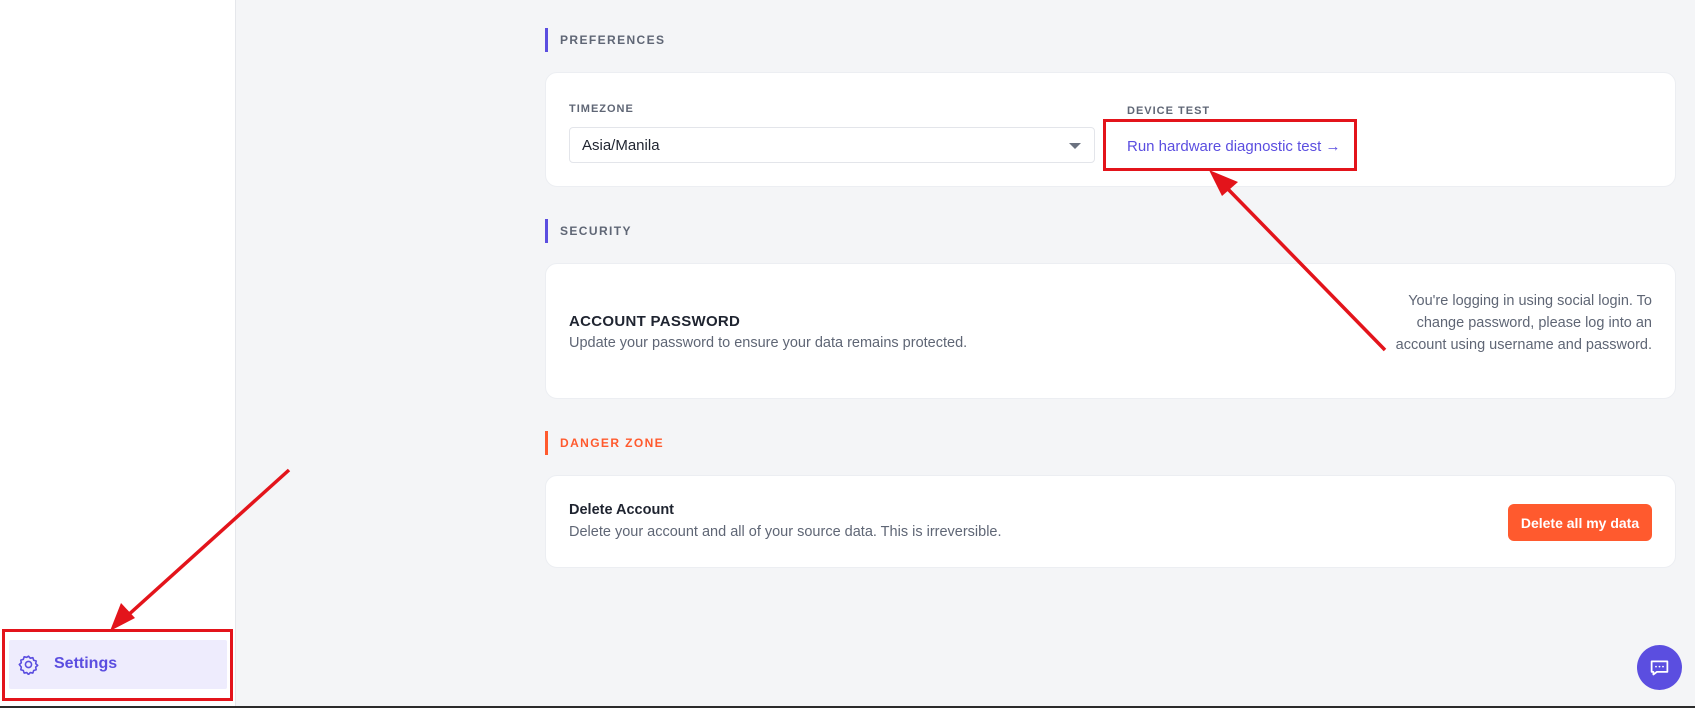  Describe the element at coordinates (655, 321) in the screenshot. I see `account-password-title: ACCOUNT PASSWORD` at that location.